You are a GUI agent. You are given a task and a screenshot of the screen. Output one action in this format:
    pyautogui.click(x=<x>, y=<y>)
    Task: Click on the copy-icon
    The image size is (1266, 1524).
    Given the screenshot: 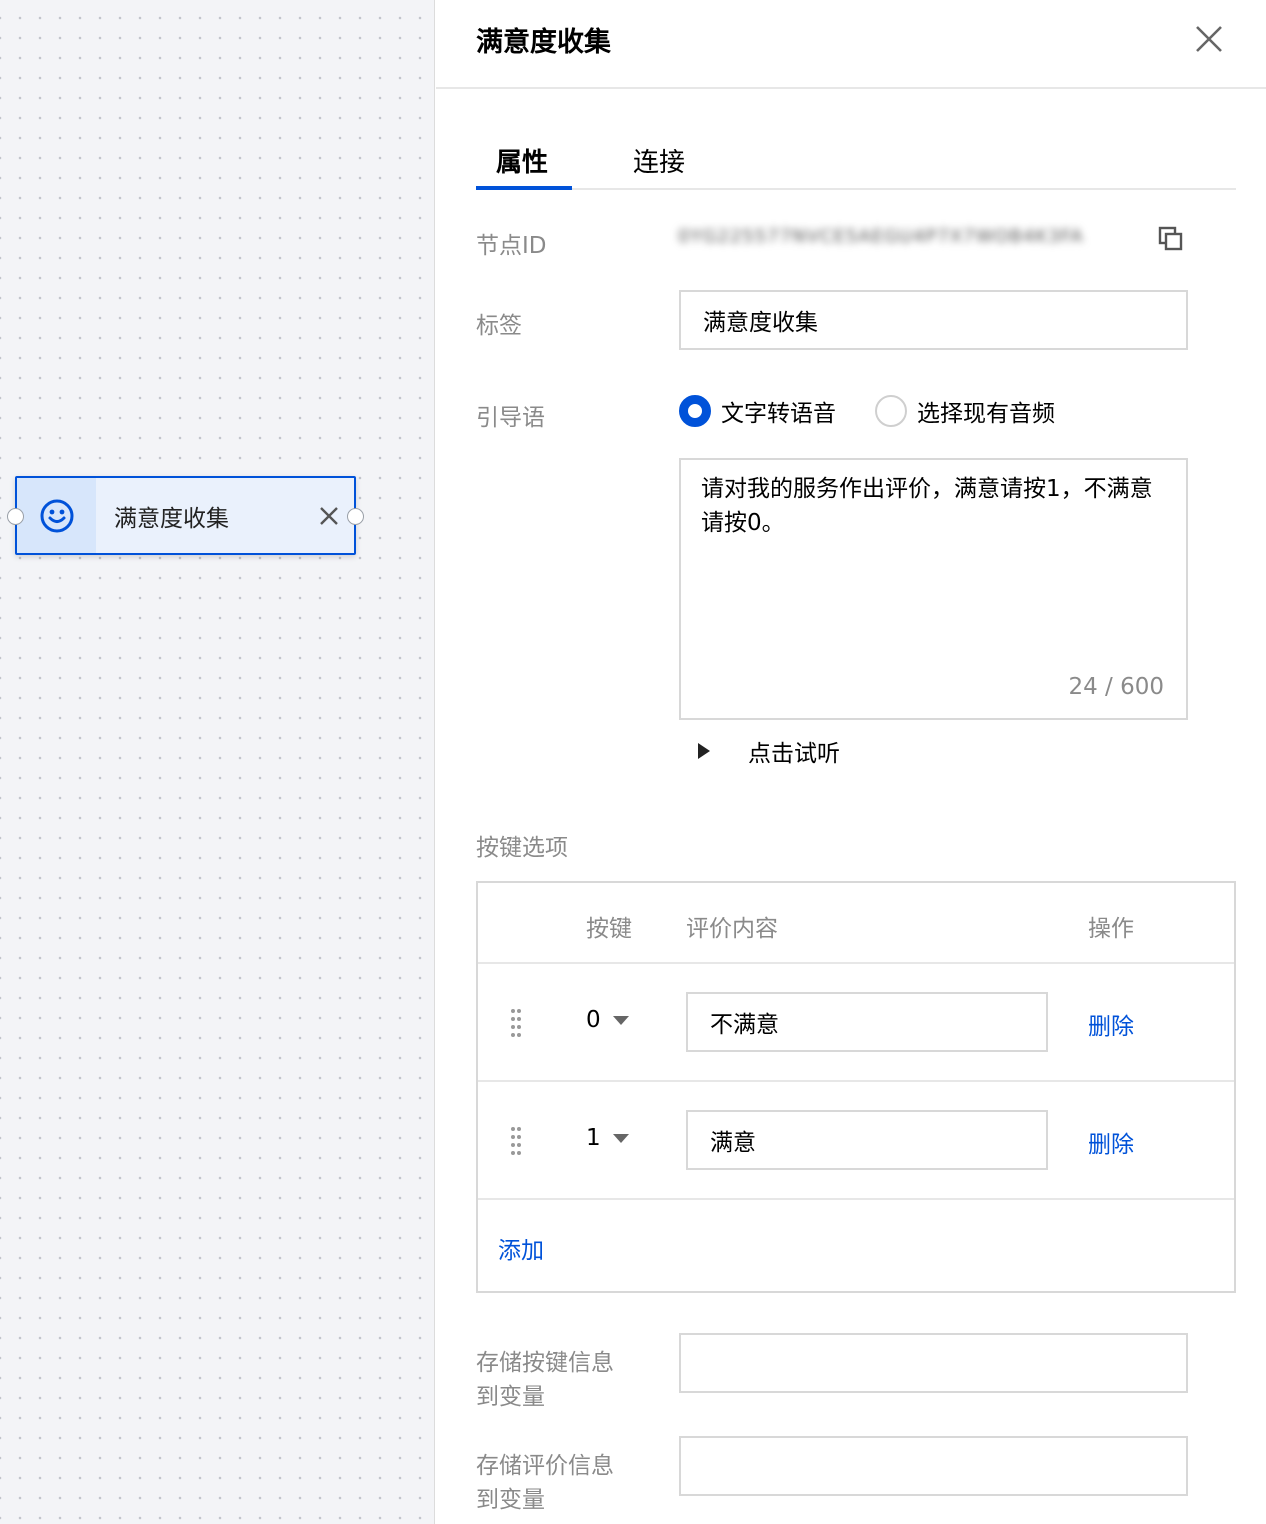 What is the action you would take?
    pyautogui.click(x=1171, y=239)
    